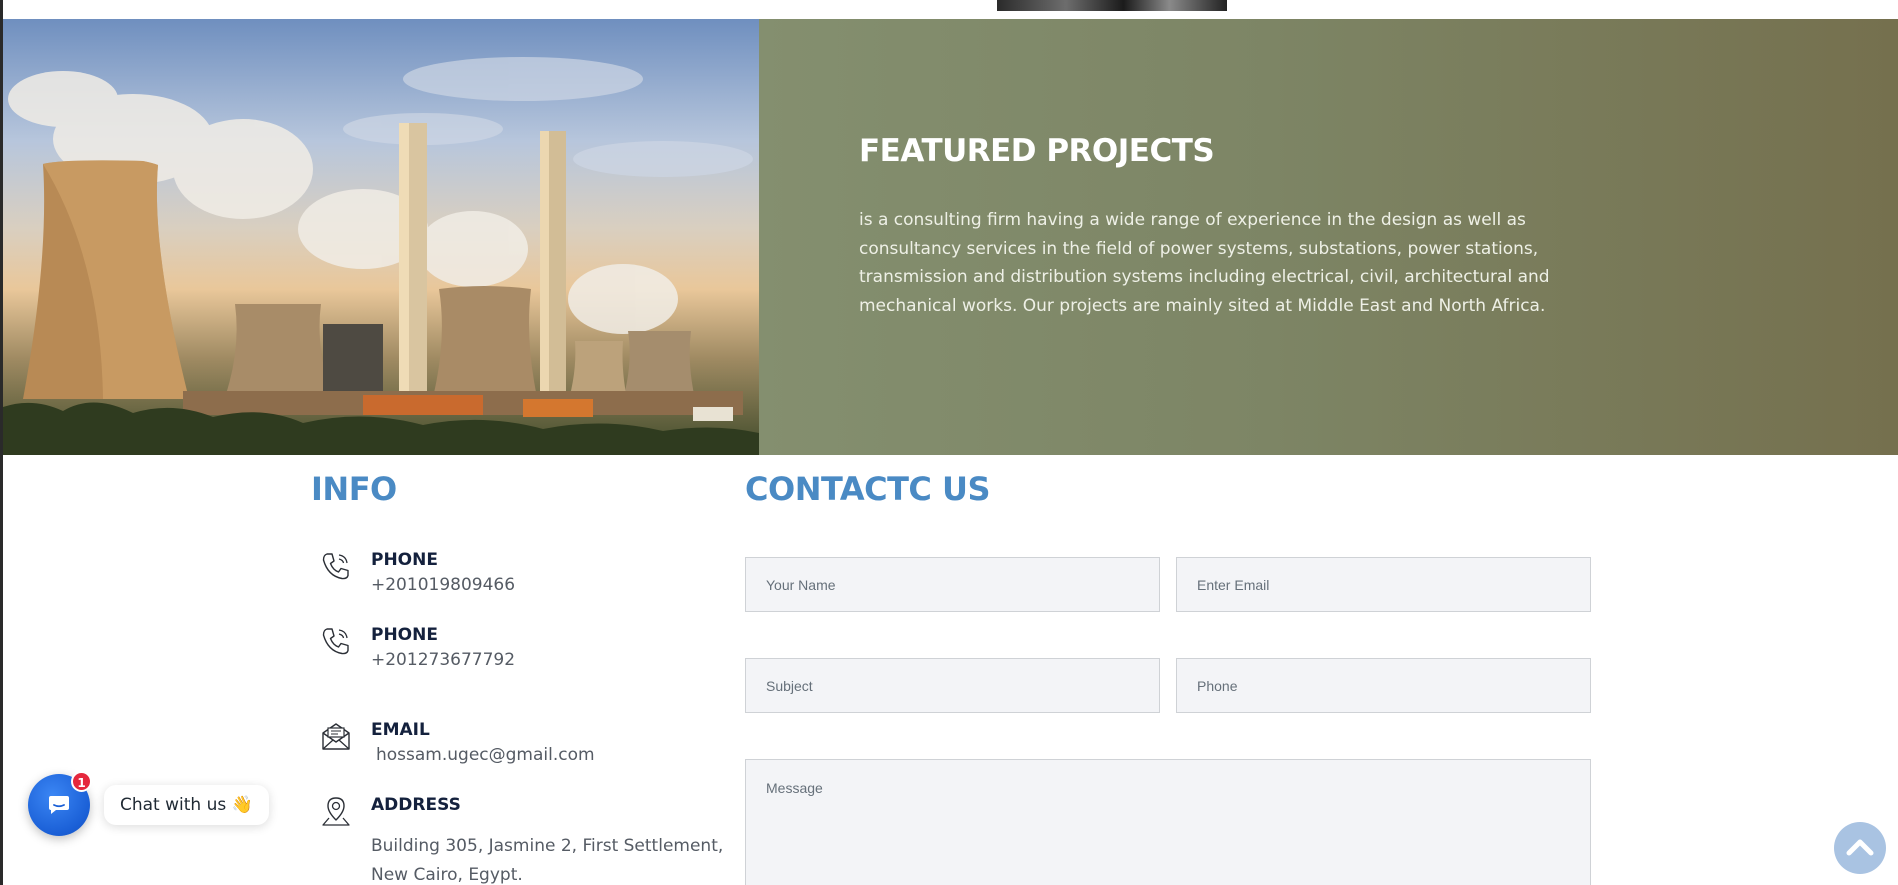 The width and height of the screenshot is (1898, 885). I want to click on info-value-address-line2: New Cairo, Egypt., so click(447, 875).